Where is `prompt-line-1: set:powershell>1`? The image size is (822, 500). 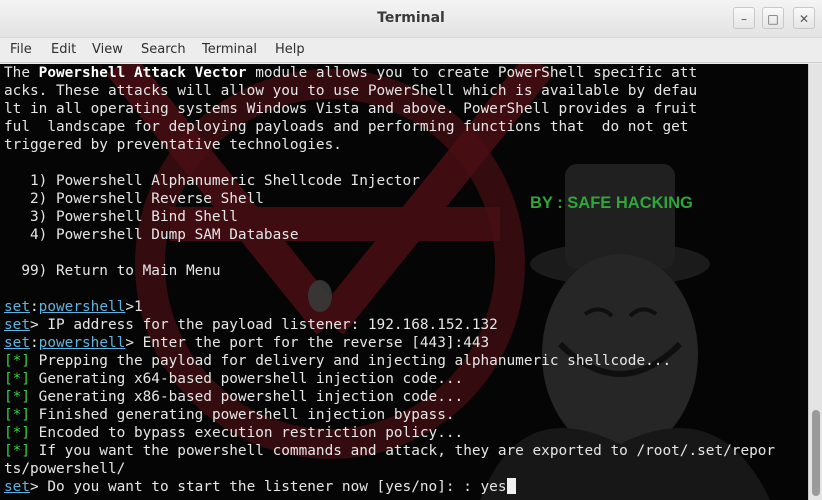 prompt-line-1: set:powershell>1 is located at coordinates (73, 307).